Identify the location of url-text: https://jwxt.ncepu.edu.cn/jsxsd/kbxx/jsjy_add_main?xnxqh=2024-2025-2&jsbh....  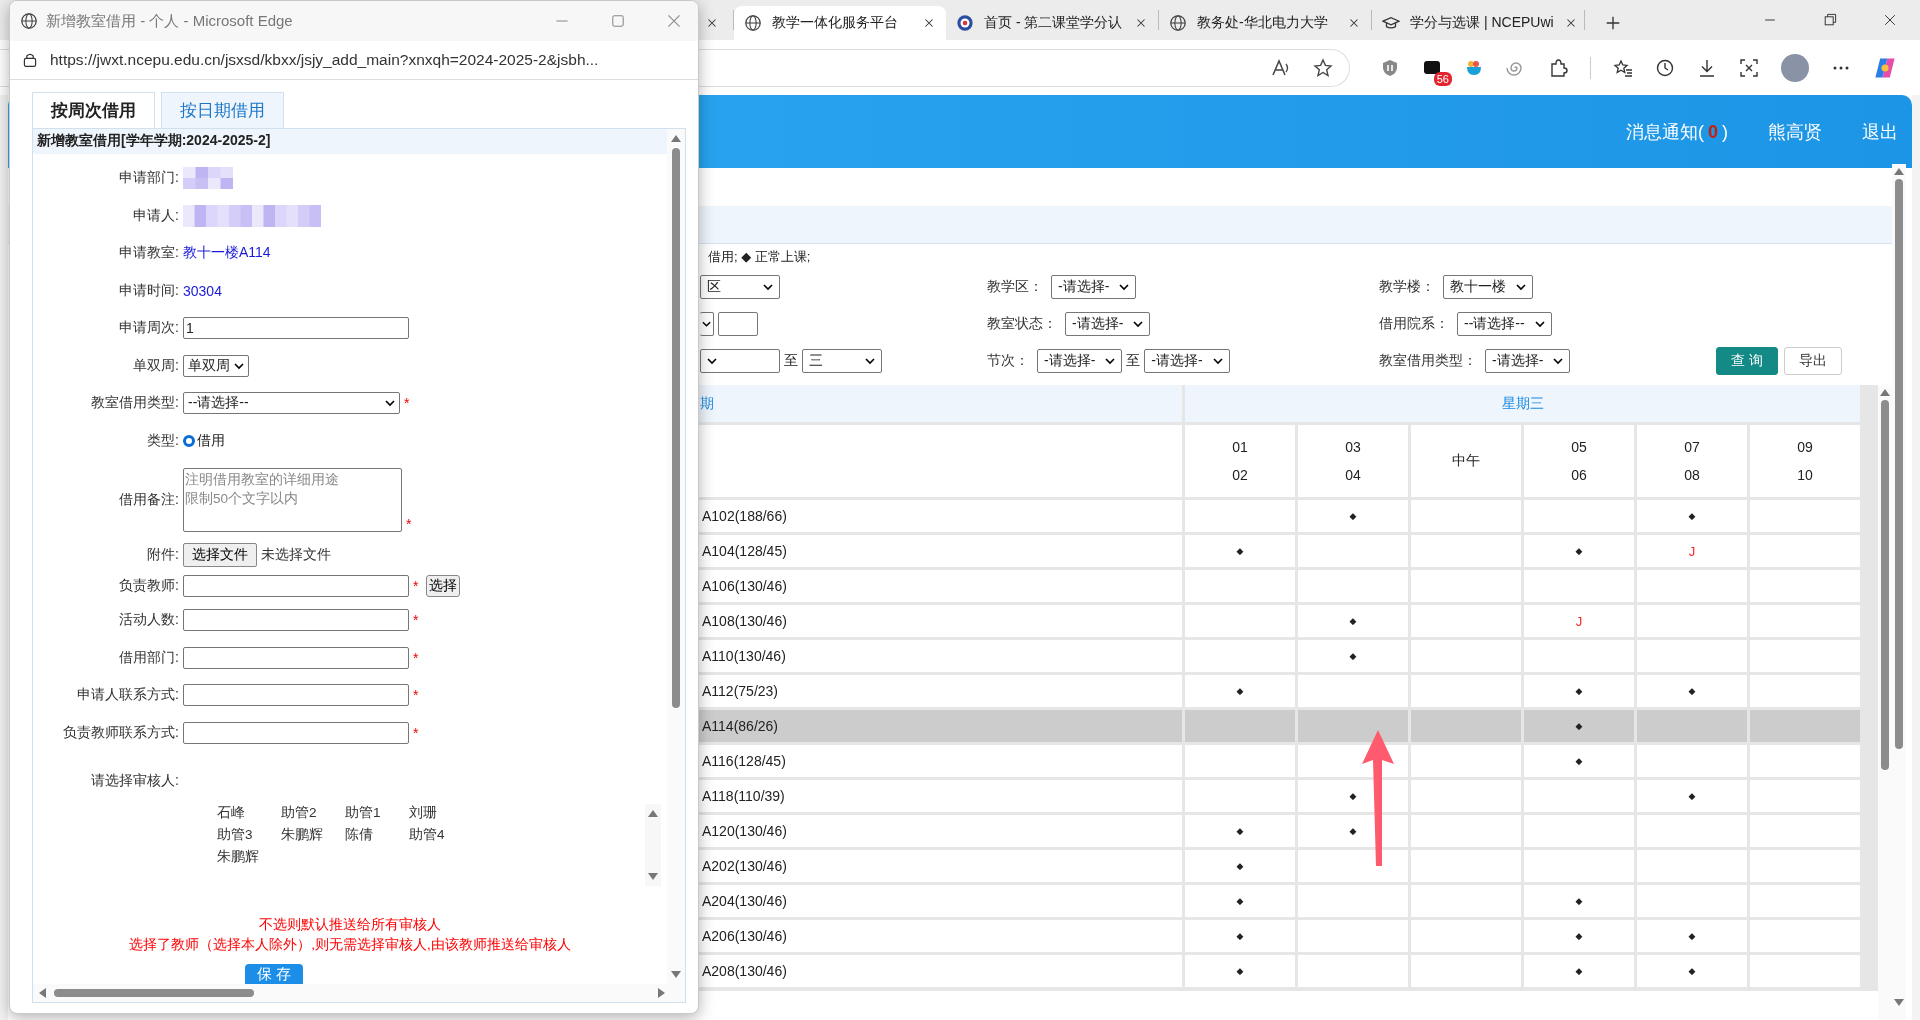
(324, 60).